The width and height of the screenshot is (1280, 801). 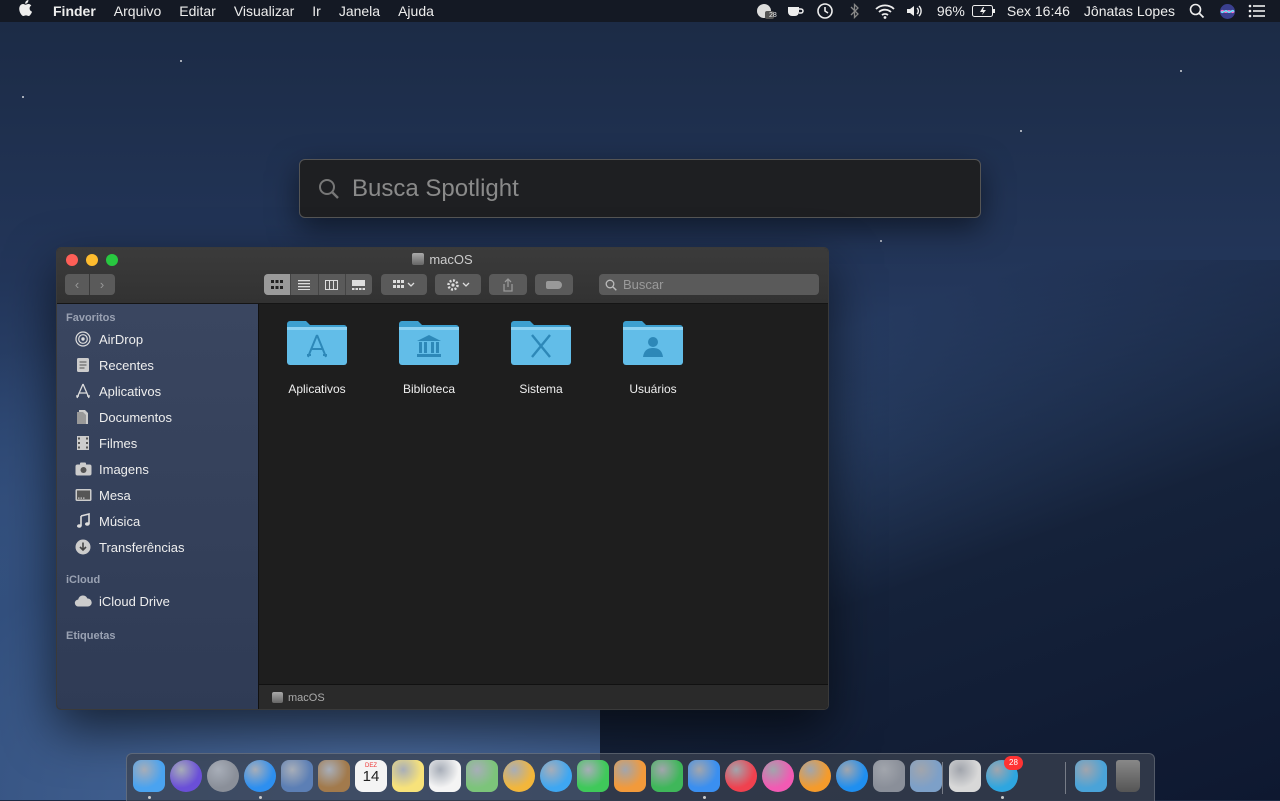 I want to click on sidebar-item-recents: Recentes, so click(x=157, y=365).